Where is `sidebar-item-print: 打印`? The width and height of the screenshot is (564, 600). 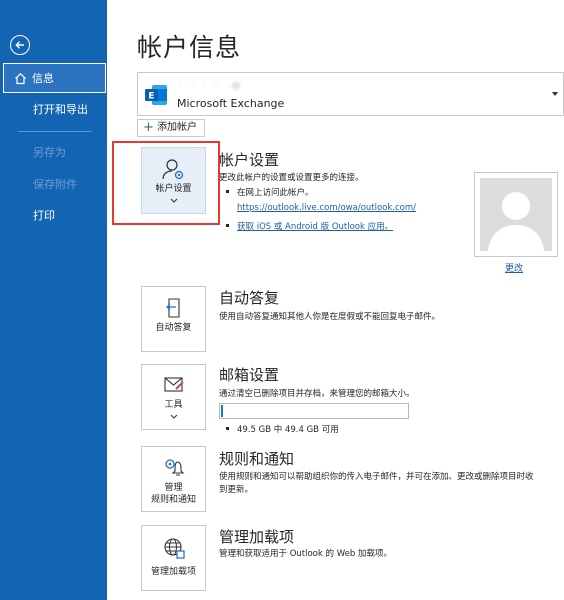 sidebar-item-print: 打印 is located at coordinates (53, 216).